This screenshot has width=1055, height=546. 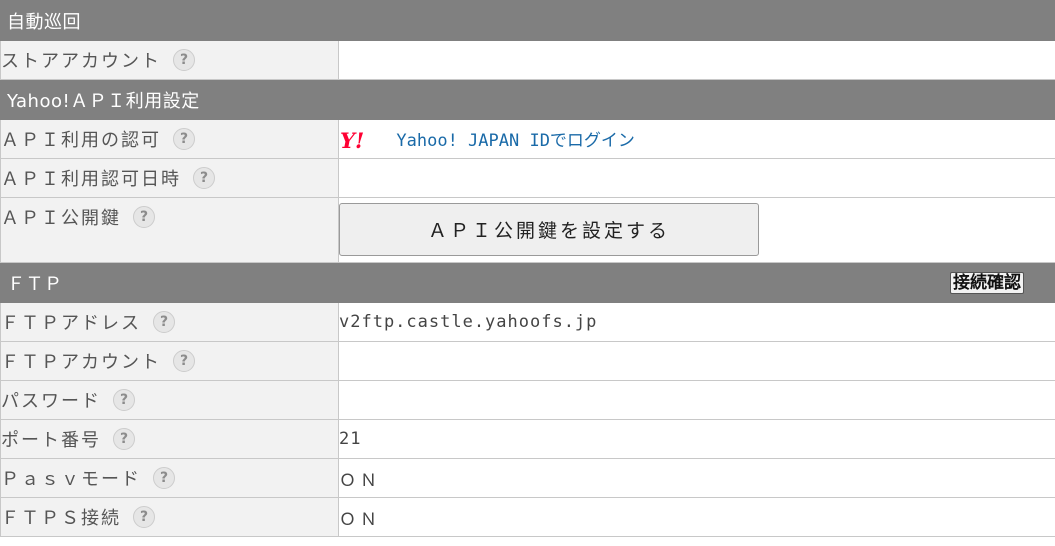 What do you see at coordinates (61, 518) in the screenshot?
I see `label-ftps: ＦＴＰＳ接続` at bounding box center [61, 518].